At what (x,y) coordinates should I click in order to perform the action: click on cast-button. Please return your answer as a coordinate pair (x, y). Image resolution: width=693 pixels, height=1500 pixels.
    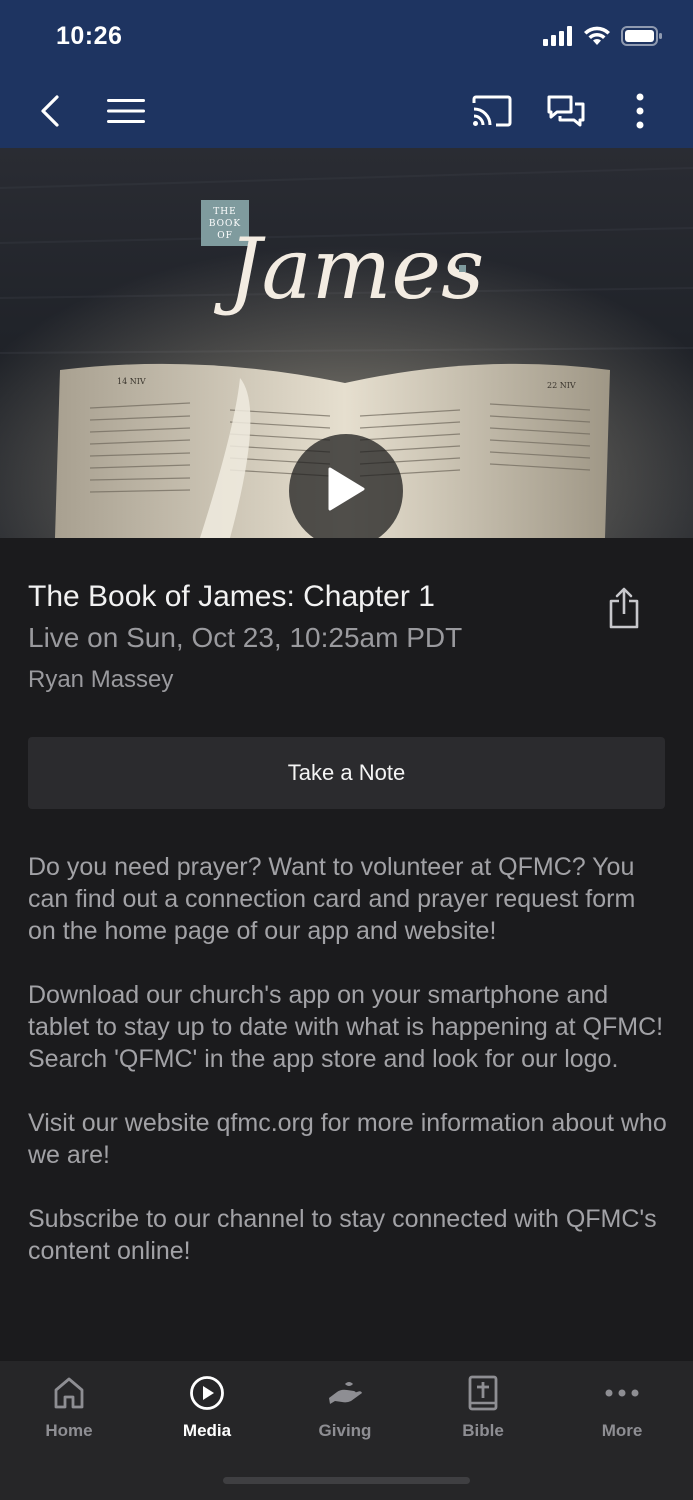
    Looking at the image, I should click on (492, 113).